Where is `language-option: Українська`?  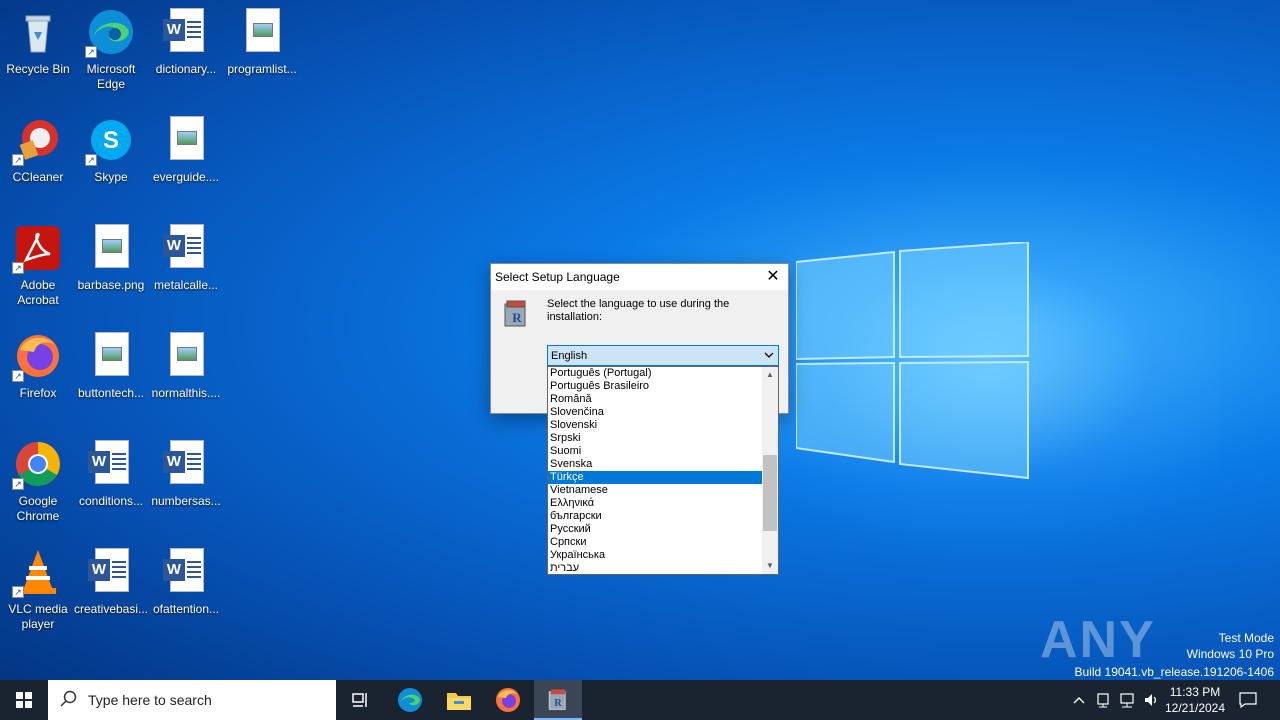
language-option: Українська is located at coordinates (655, 555).